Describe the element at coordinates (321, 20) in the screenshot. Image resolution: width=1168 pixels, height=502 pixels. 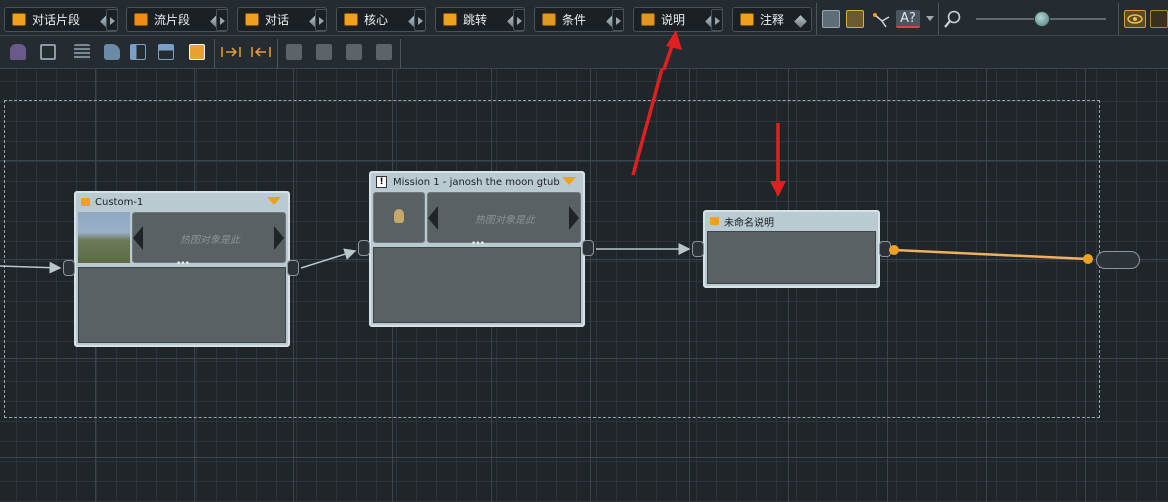
I see `dialogue-dropdown` at that location.